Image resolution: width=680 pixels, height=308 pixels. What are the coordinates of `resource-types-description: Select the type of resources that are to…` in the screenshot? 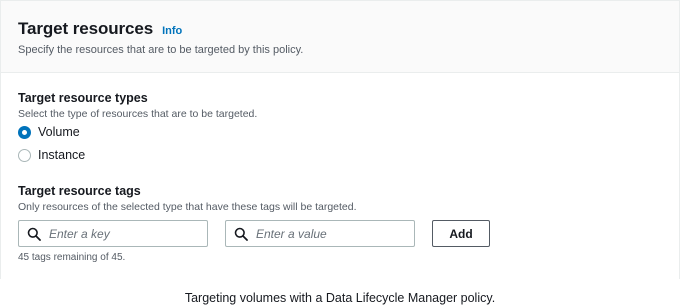 It's located at (138, 114).